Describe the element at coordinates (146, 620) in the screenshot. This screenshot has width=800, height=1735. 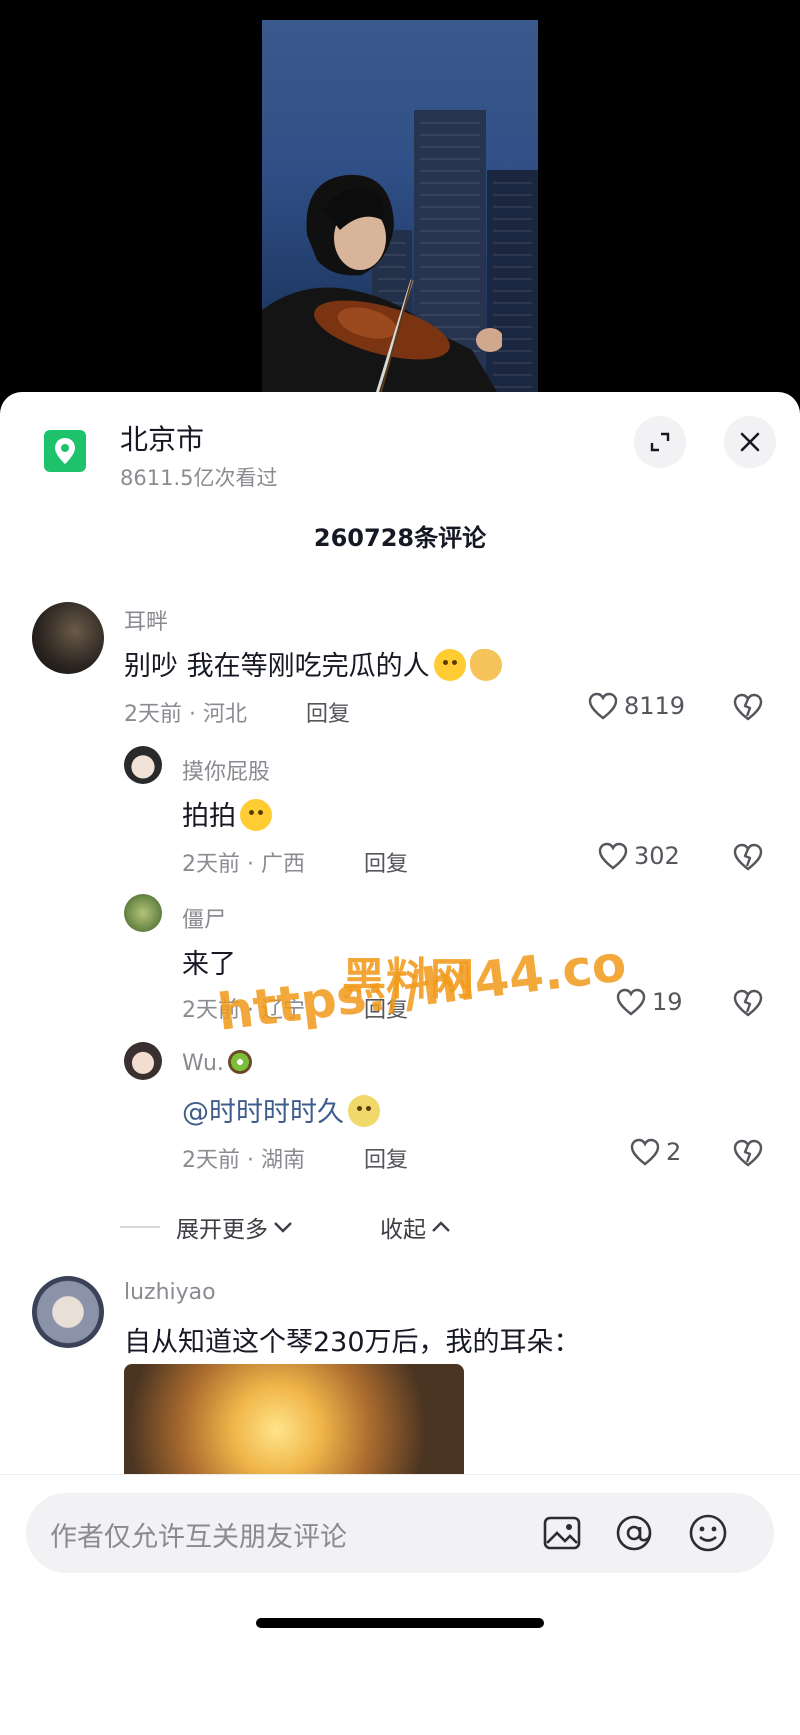
I see `comment-username: 耳畔` at that location.